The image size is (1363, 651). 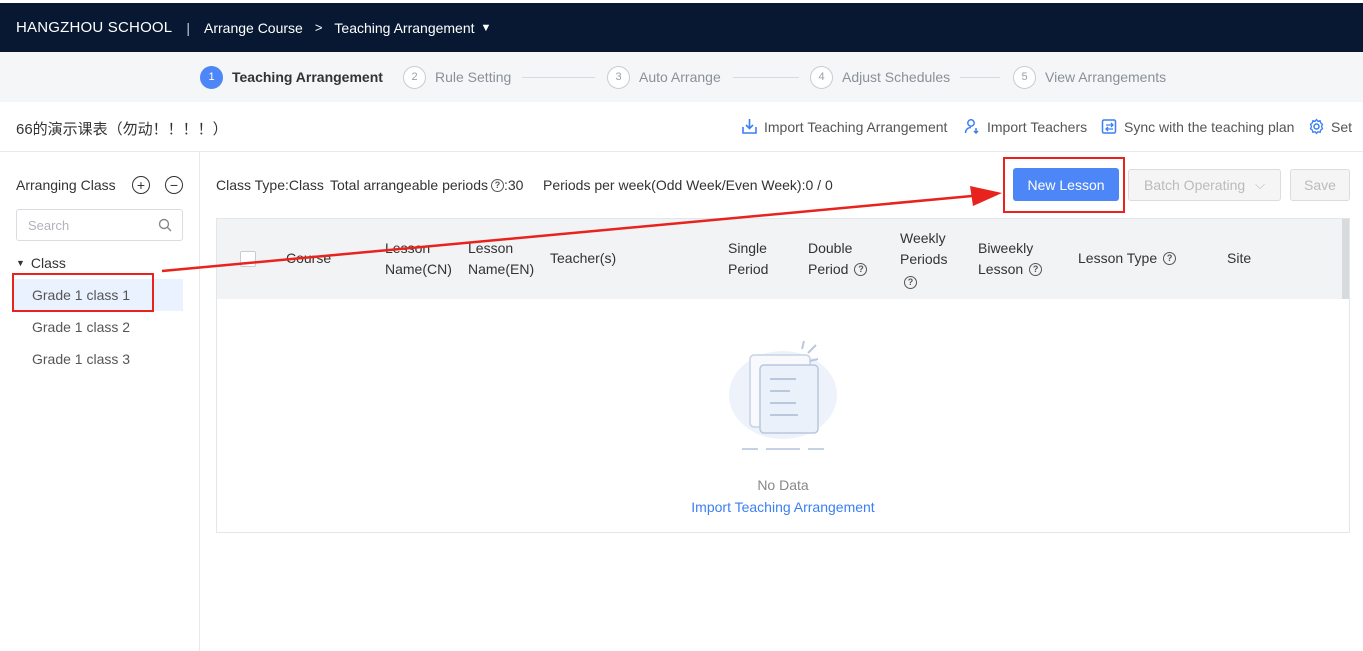 I want to click on class-search, so click(x=99, y=225).